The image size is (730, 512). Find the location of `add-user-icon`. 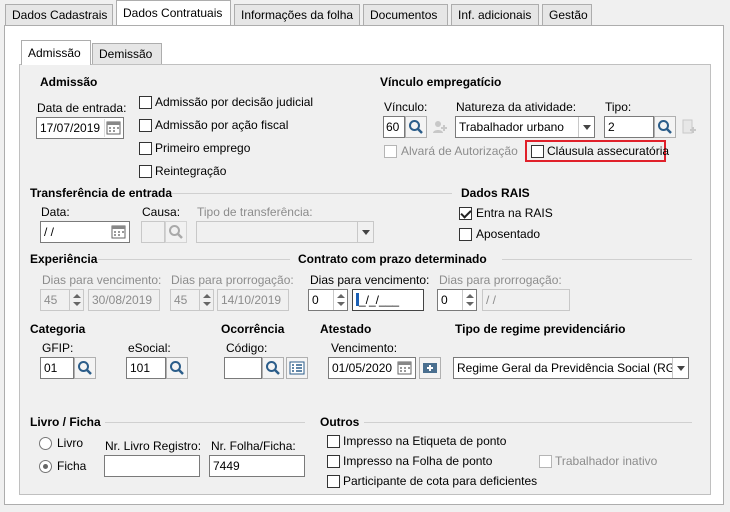

add-user-icon is located at coordinates (440, 127).